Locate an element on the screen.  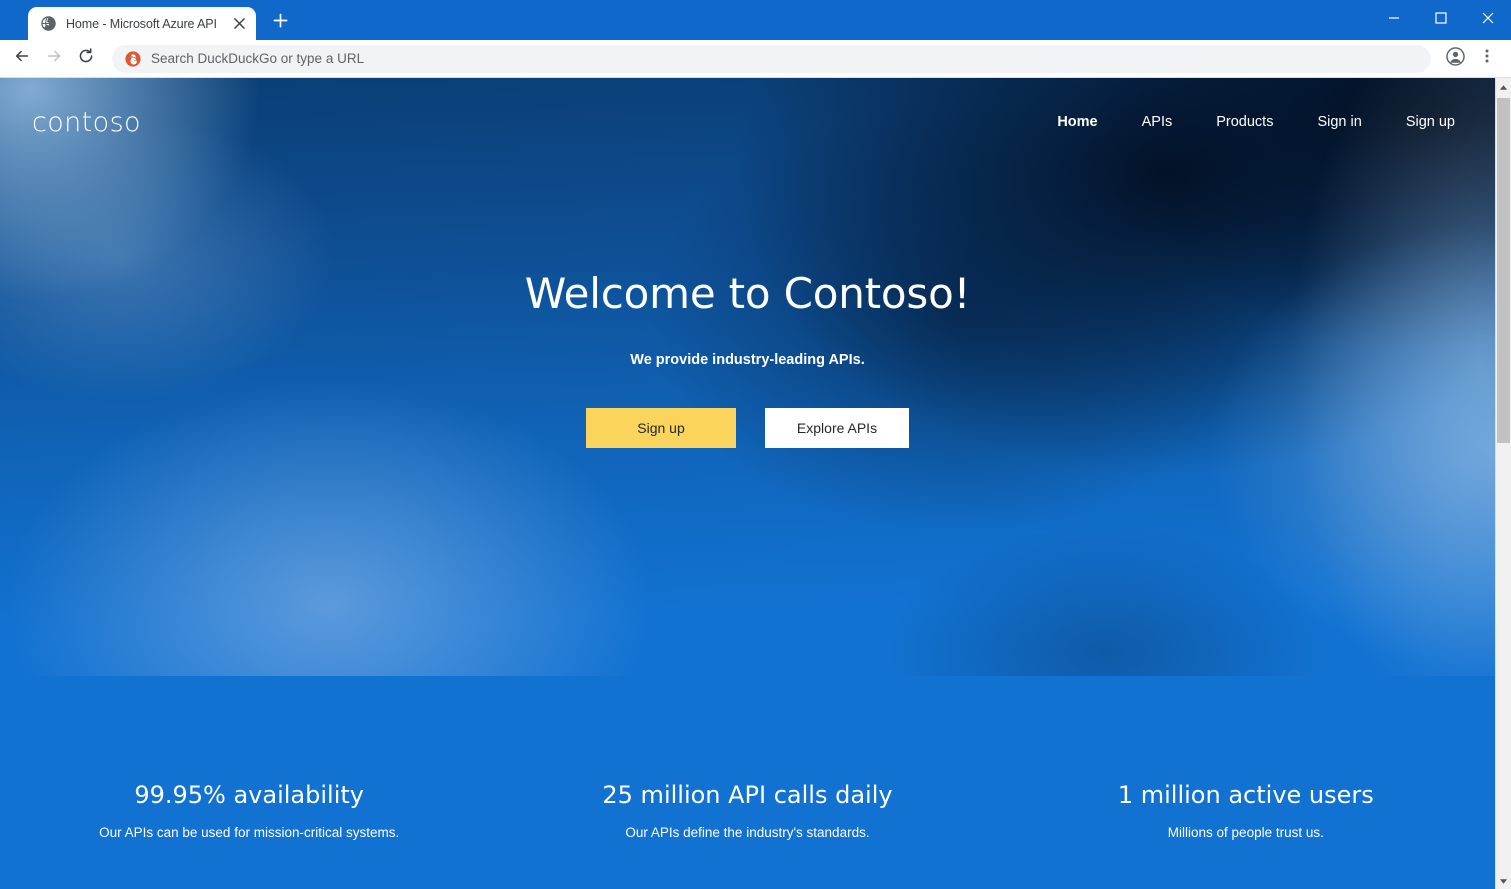
window-controls is located at coordinates (1440, 20).